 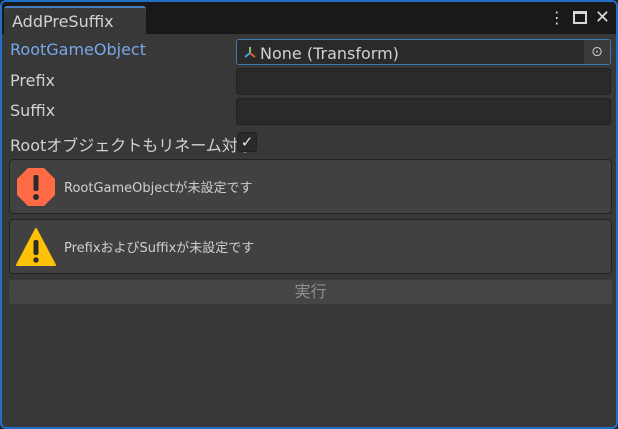 I want to click on include-root-label: Rootオブジェクトもリネーム対象, so click(x=132, y=145).